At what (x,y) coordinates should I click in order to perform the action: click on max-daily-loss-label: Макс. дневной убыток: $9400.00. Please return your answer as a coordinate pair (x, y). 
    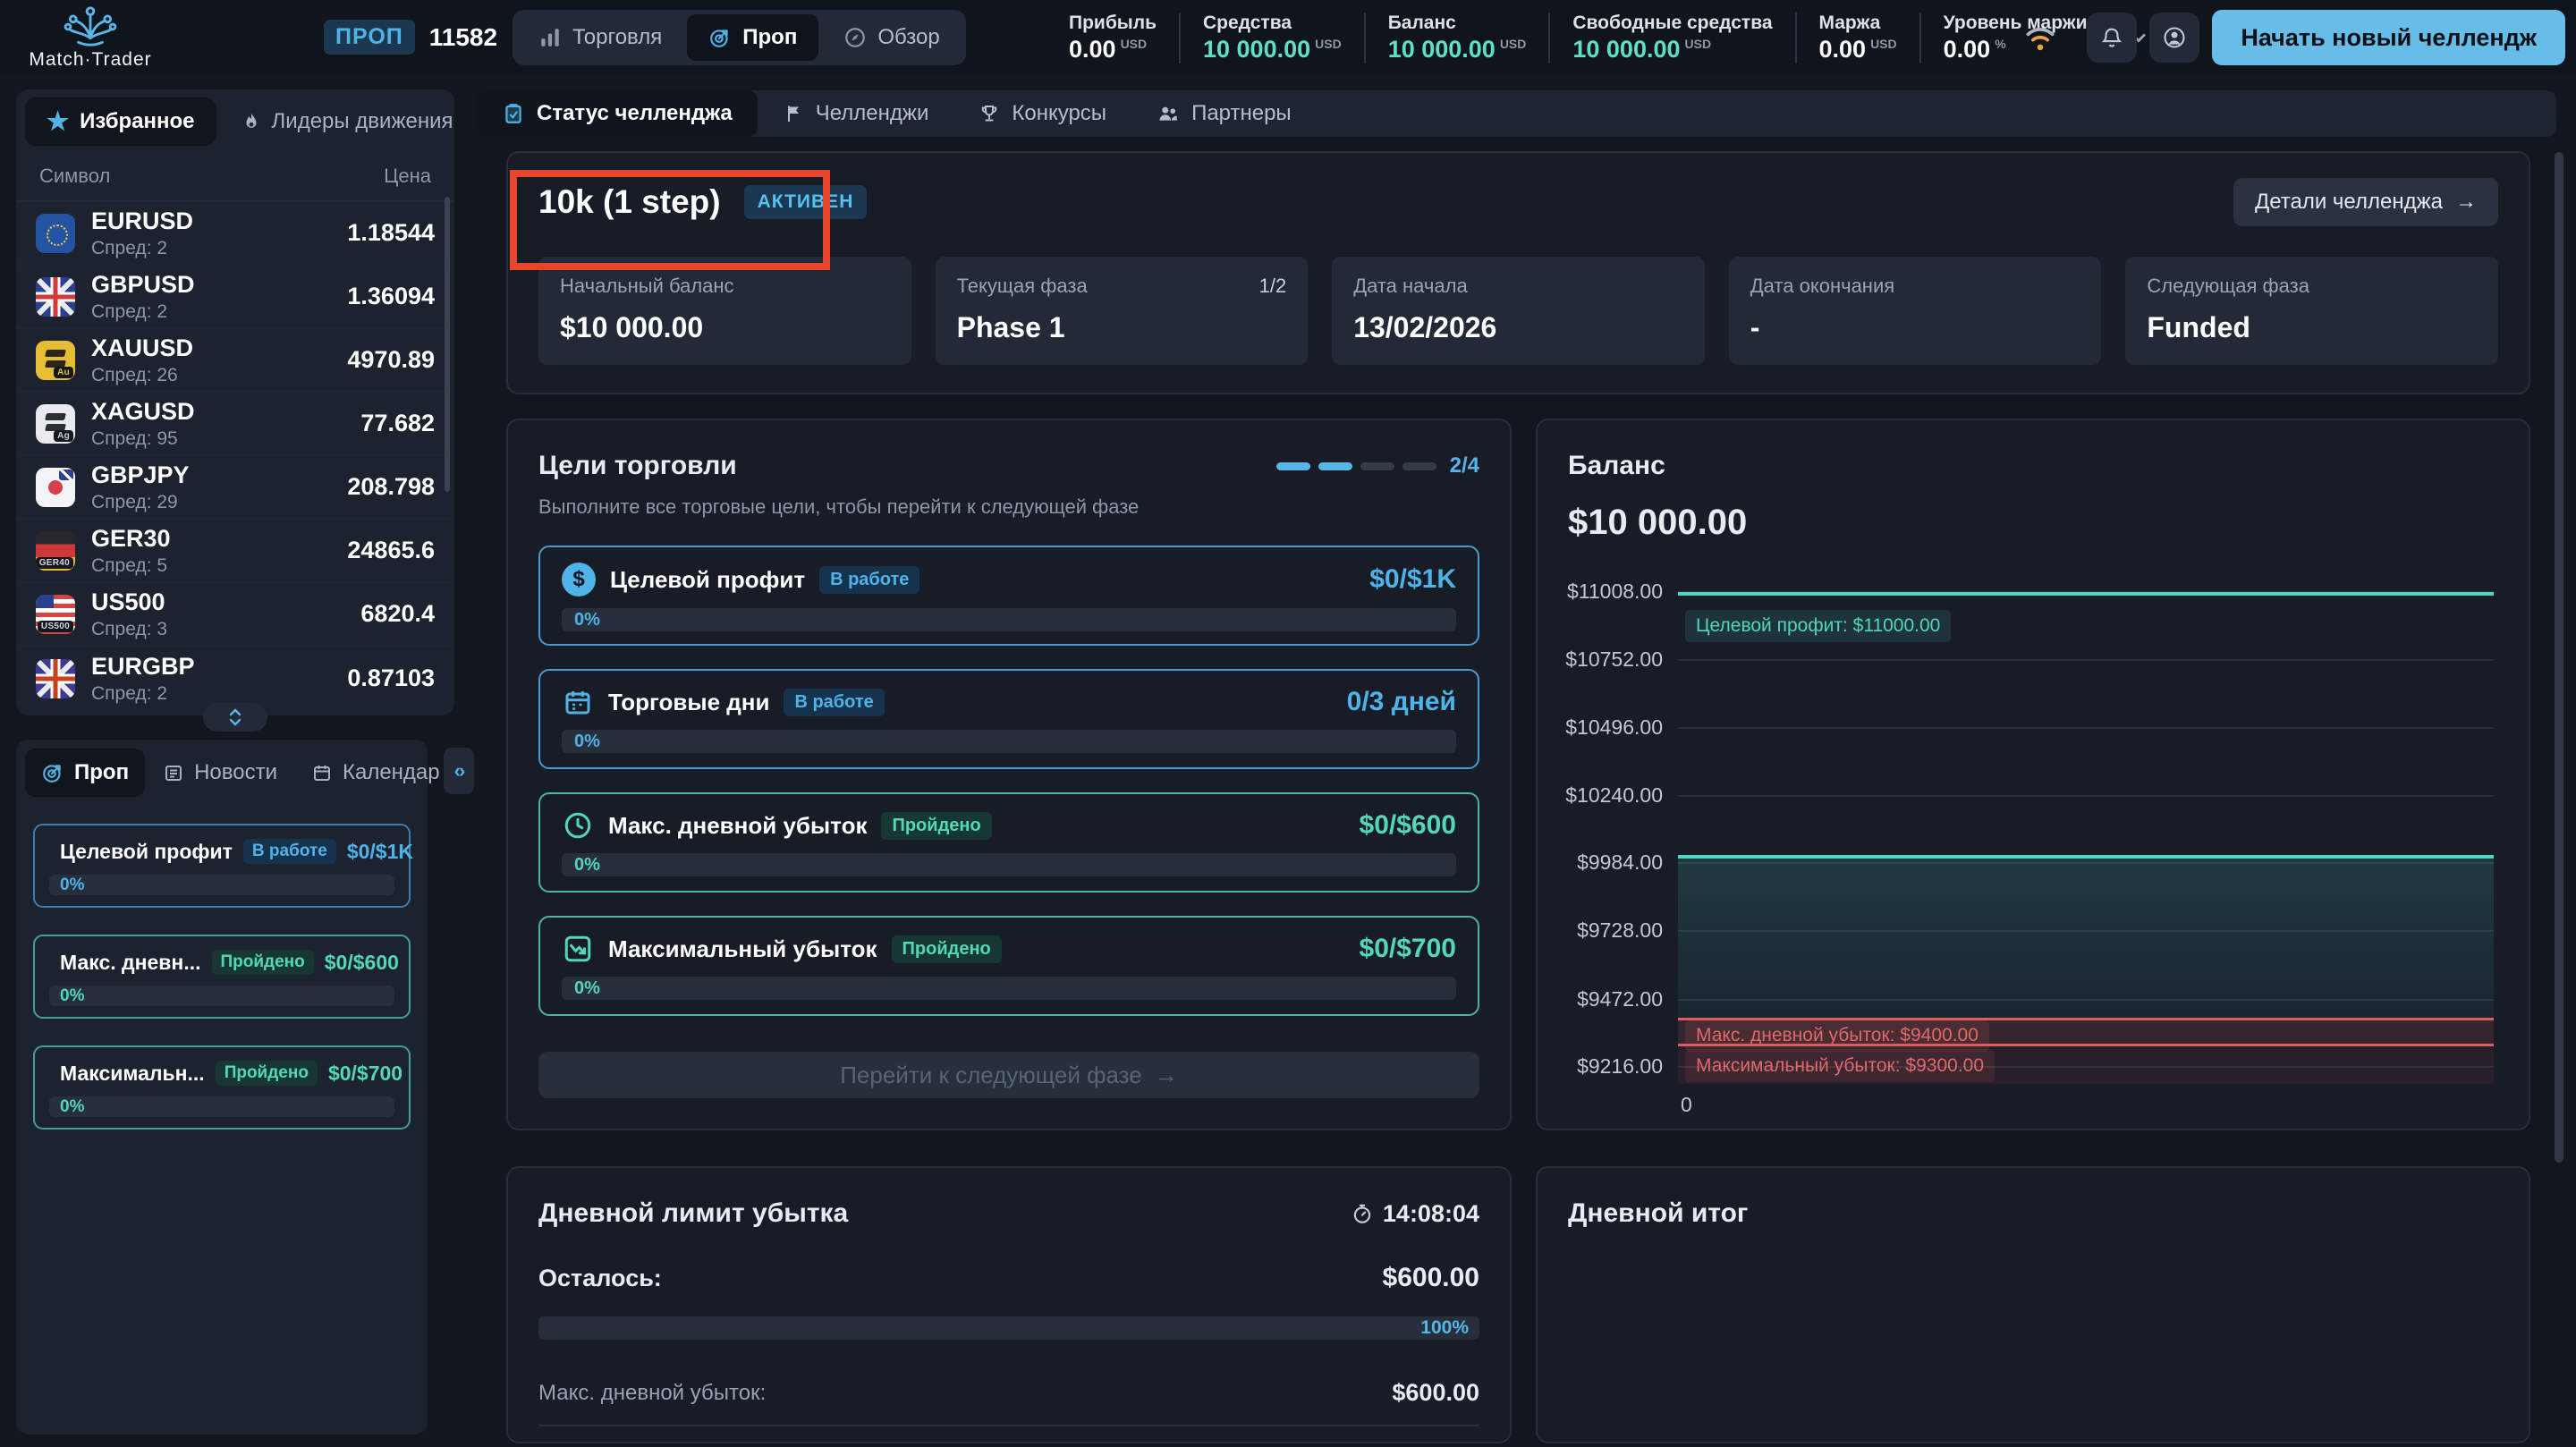
    Looking at the image, I should click on (1837, 1036).